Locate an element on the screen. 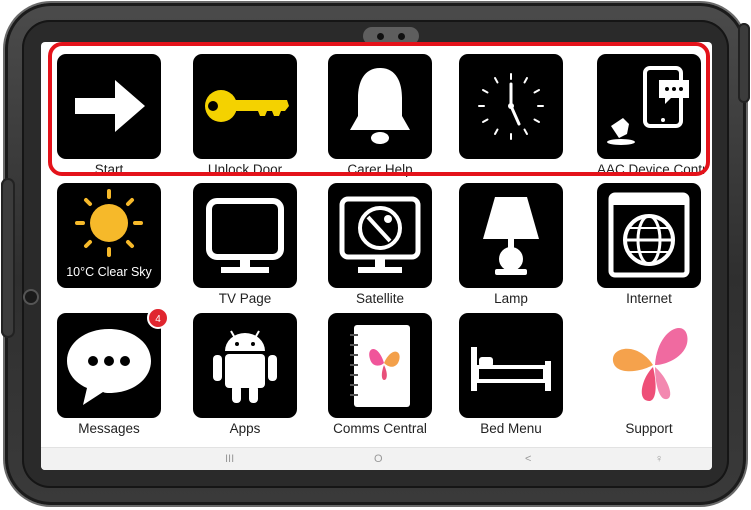 This screenshot has width=751, height=510. device-control-icon is located at coordinates (648, 105).